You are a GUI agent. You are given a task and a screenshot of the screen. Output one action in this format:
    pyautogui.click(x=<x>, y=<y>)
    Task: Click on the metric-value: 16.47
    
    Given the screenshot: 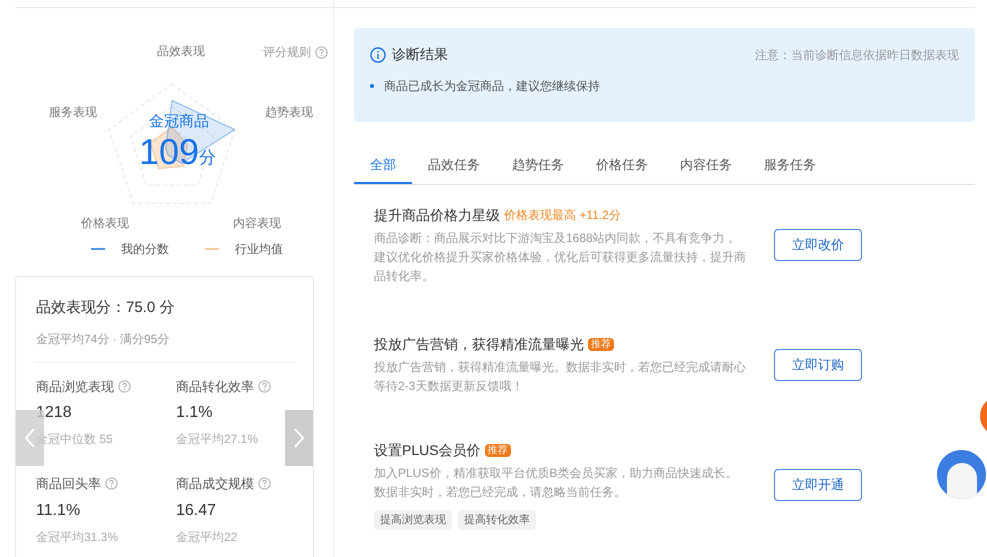 What is the action you would take?
    pyautogui.click(x=196, y=510)
    